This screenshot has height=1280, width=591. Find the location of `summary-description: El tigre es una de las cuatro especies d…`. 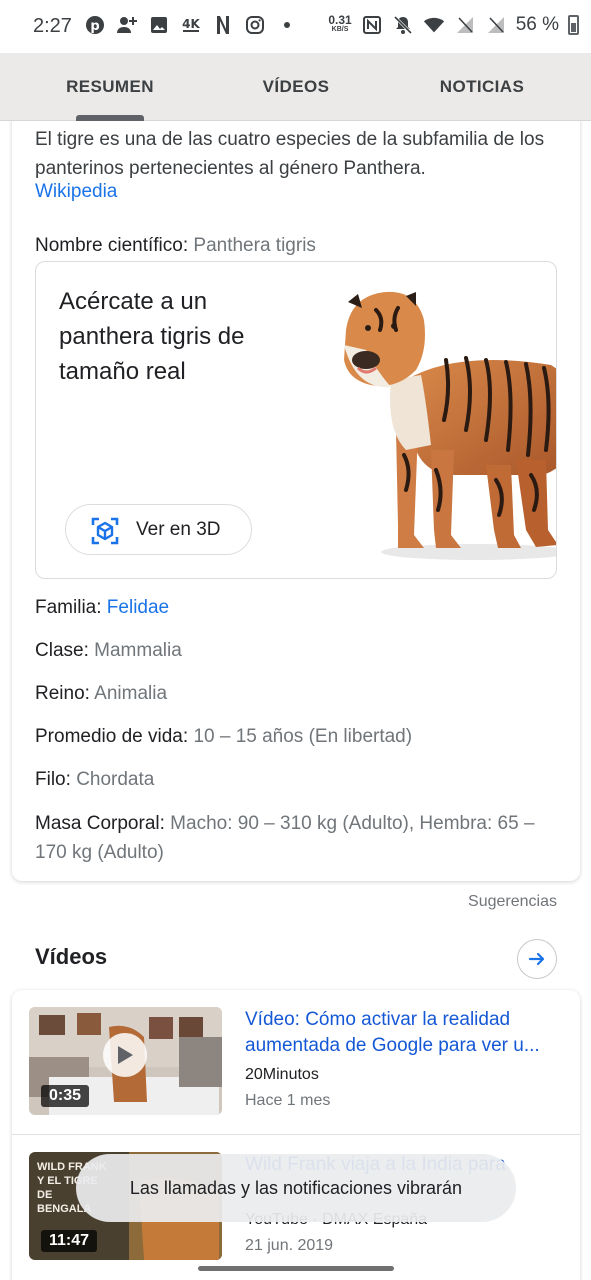

summary-description: El tigre es una de las cuatro especies d… is located at coordinates (290, 154).